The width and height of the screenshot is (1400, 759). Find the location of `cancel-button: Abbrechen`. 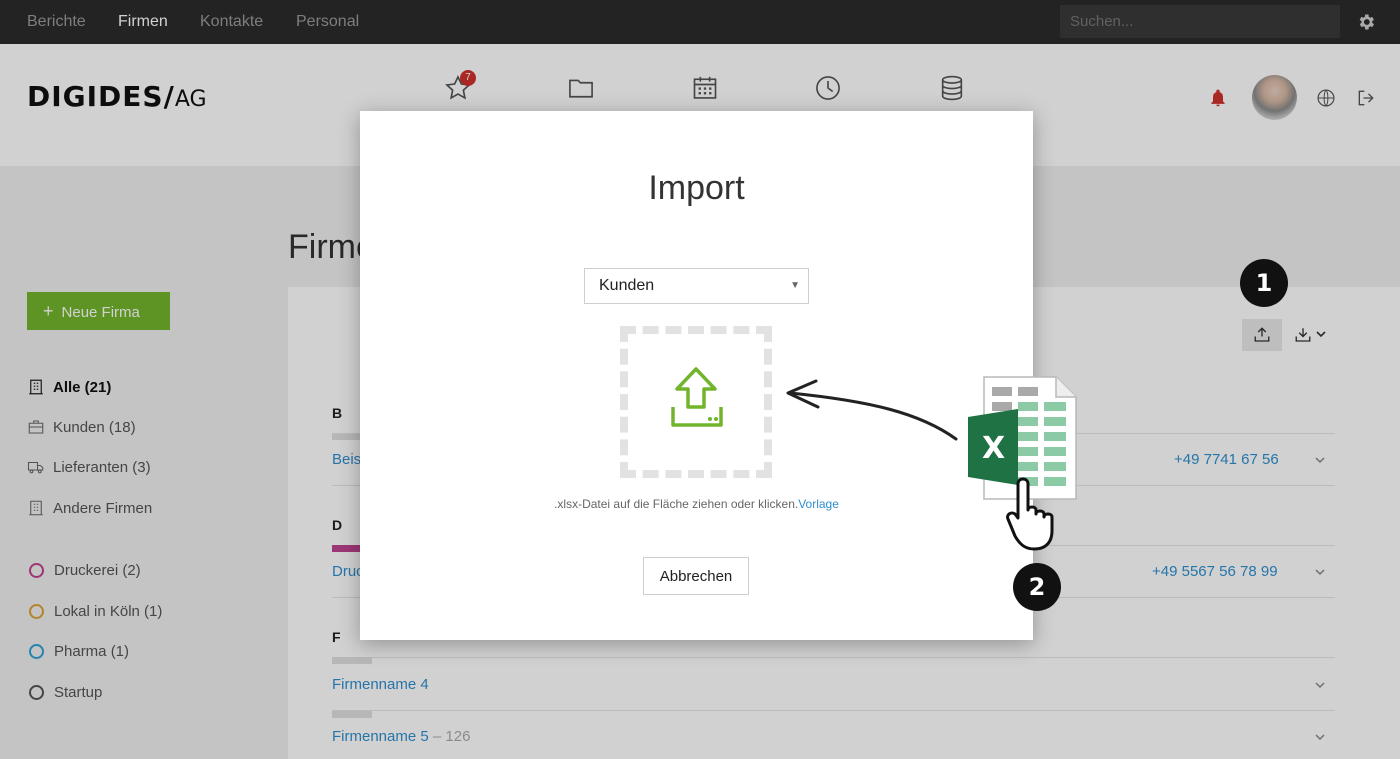

cancel-button: Abbrechen is located at coordinates (696, 576).